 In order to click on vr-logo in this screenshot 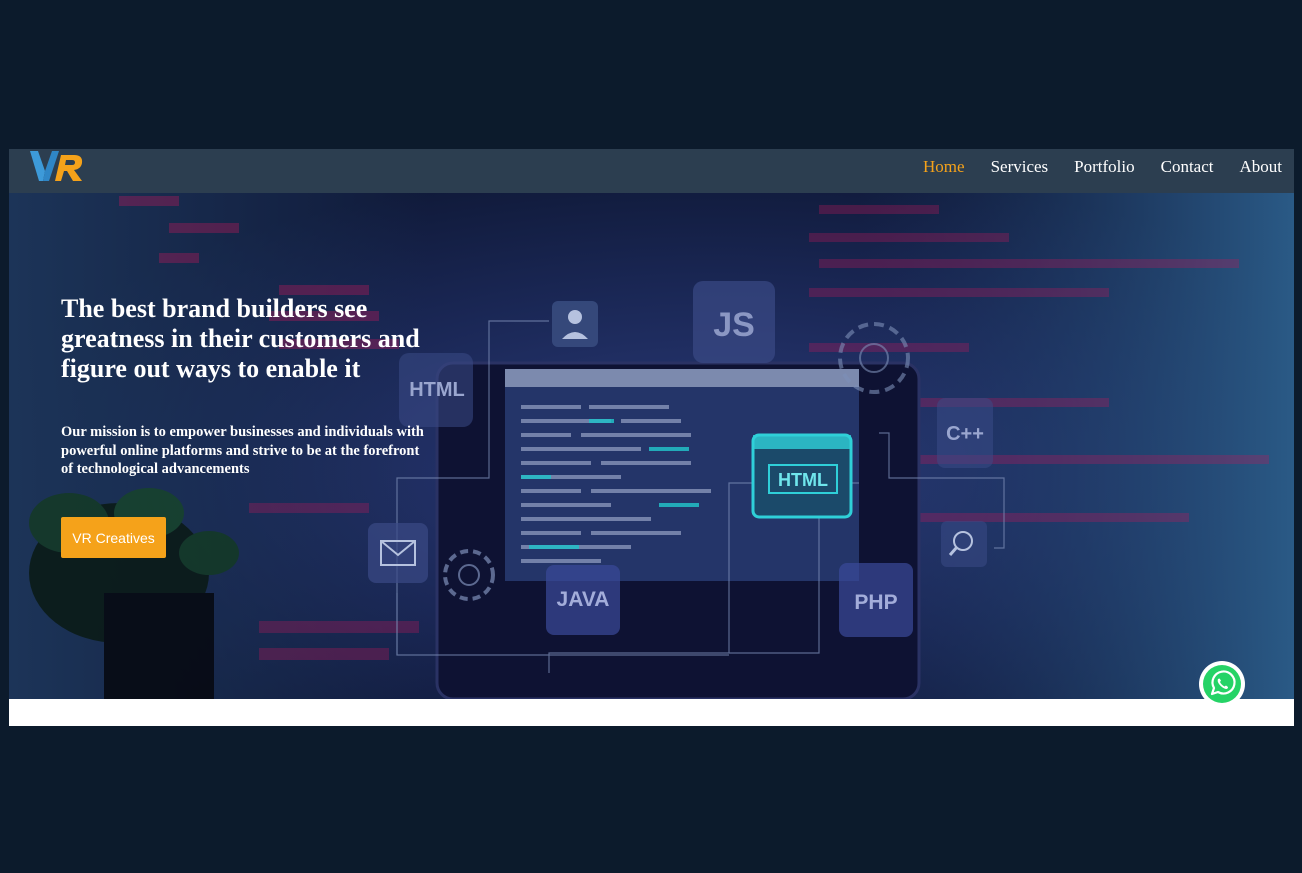, I will do `click(58, 166)`.